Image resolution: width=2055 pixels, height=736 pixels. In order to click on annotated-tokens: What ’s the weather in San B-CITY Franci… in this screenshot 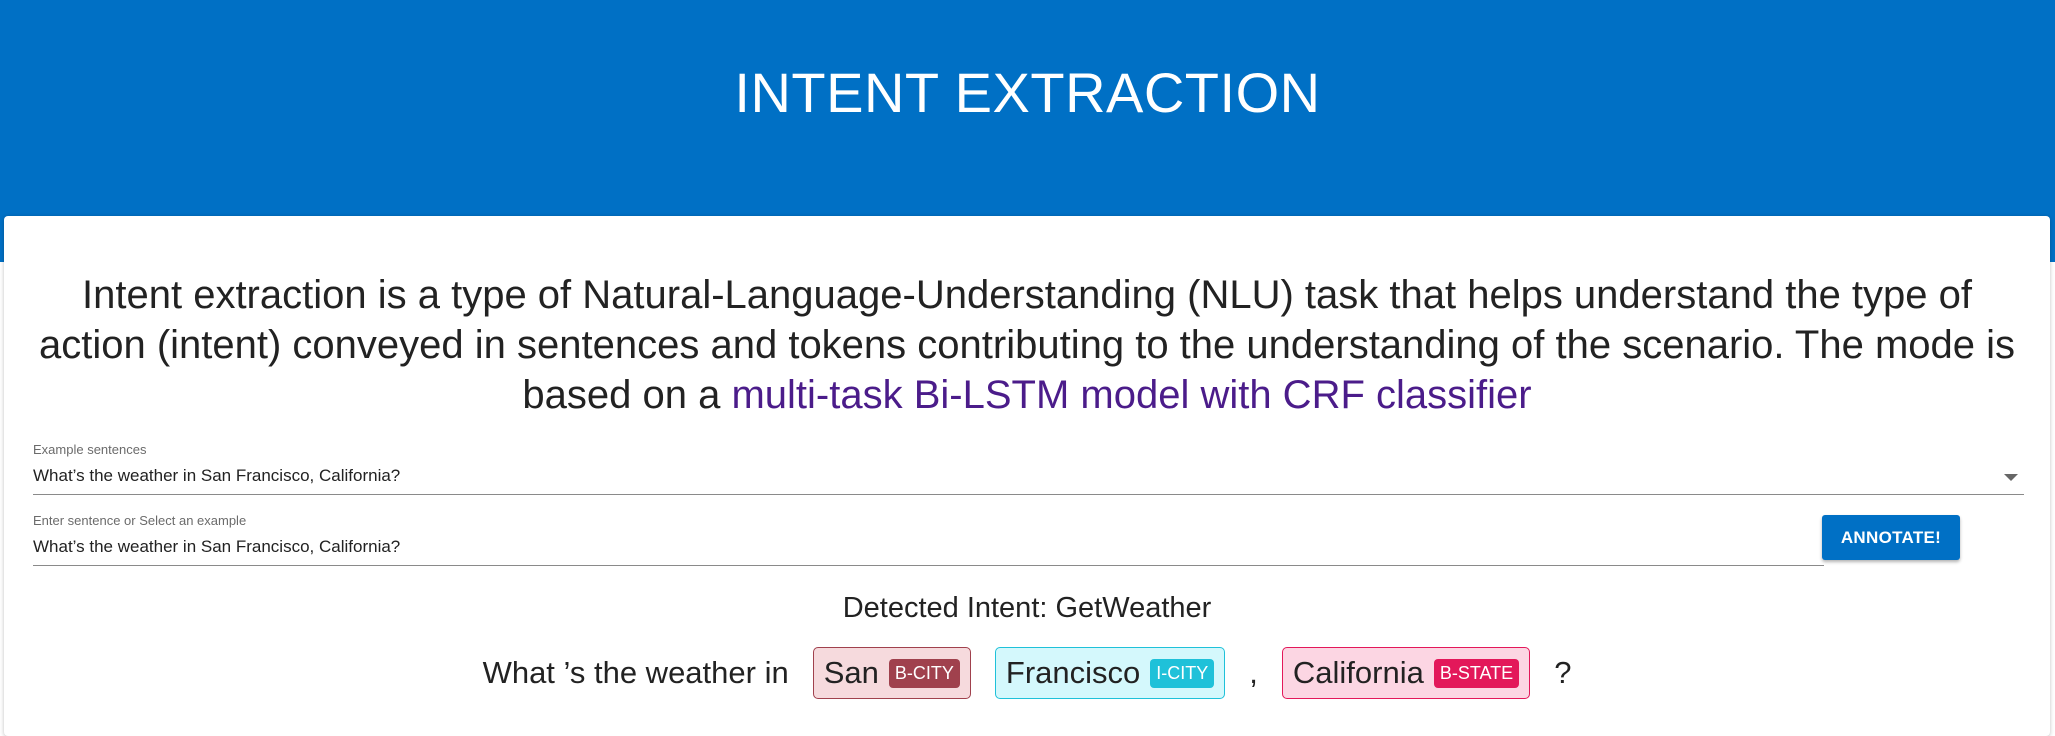, I will do `click(1027, 673)`.